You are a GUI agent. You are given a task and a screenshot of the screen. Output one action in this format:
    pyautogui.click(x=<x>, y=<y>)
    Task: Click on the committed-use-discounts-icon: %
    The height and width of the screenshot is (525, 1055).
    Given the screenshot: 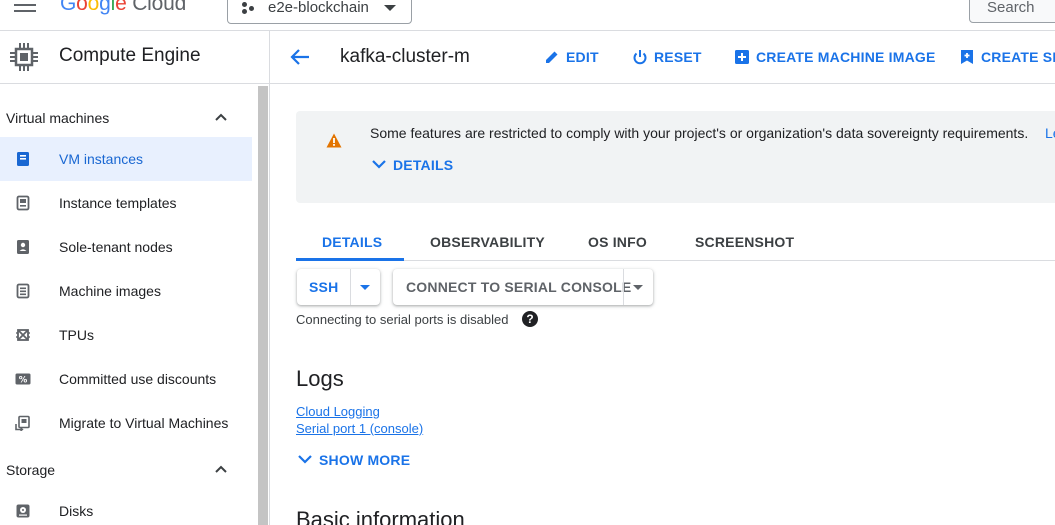 What is the action you would take?
    pyautogui.click(x=23, y=379)
    